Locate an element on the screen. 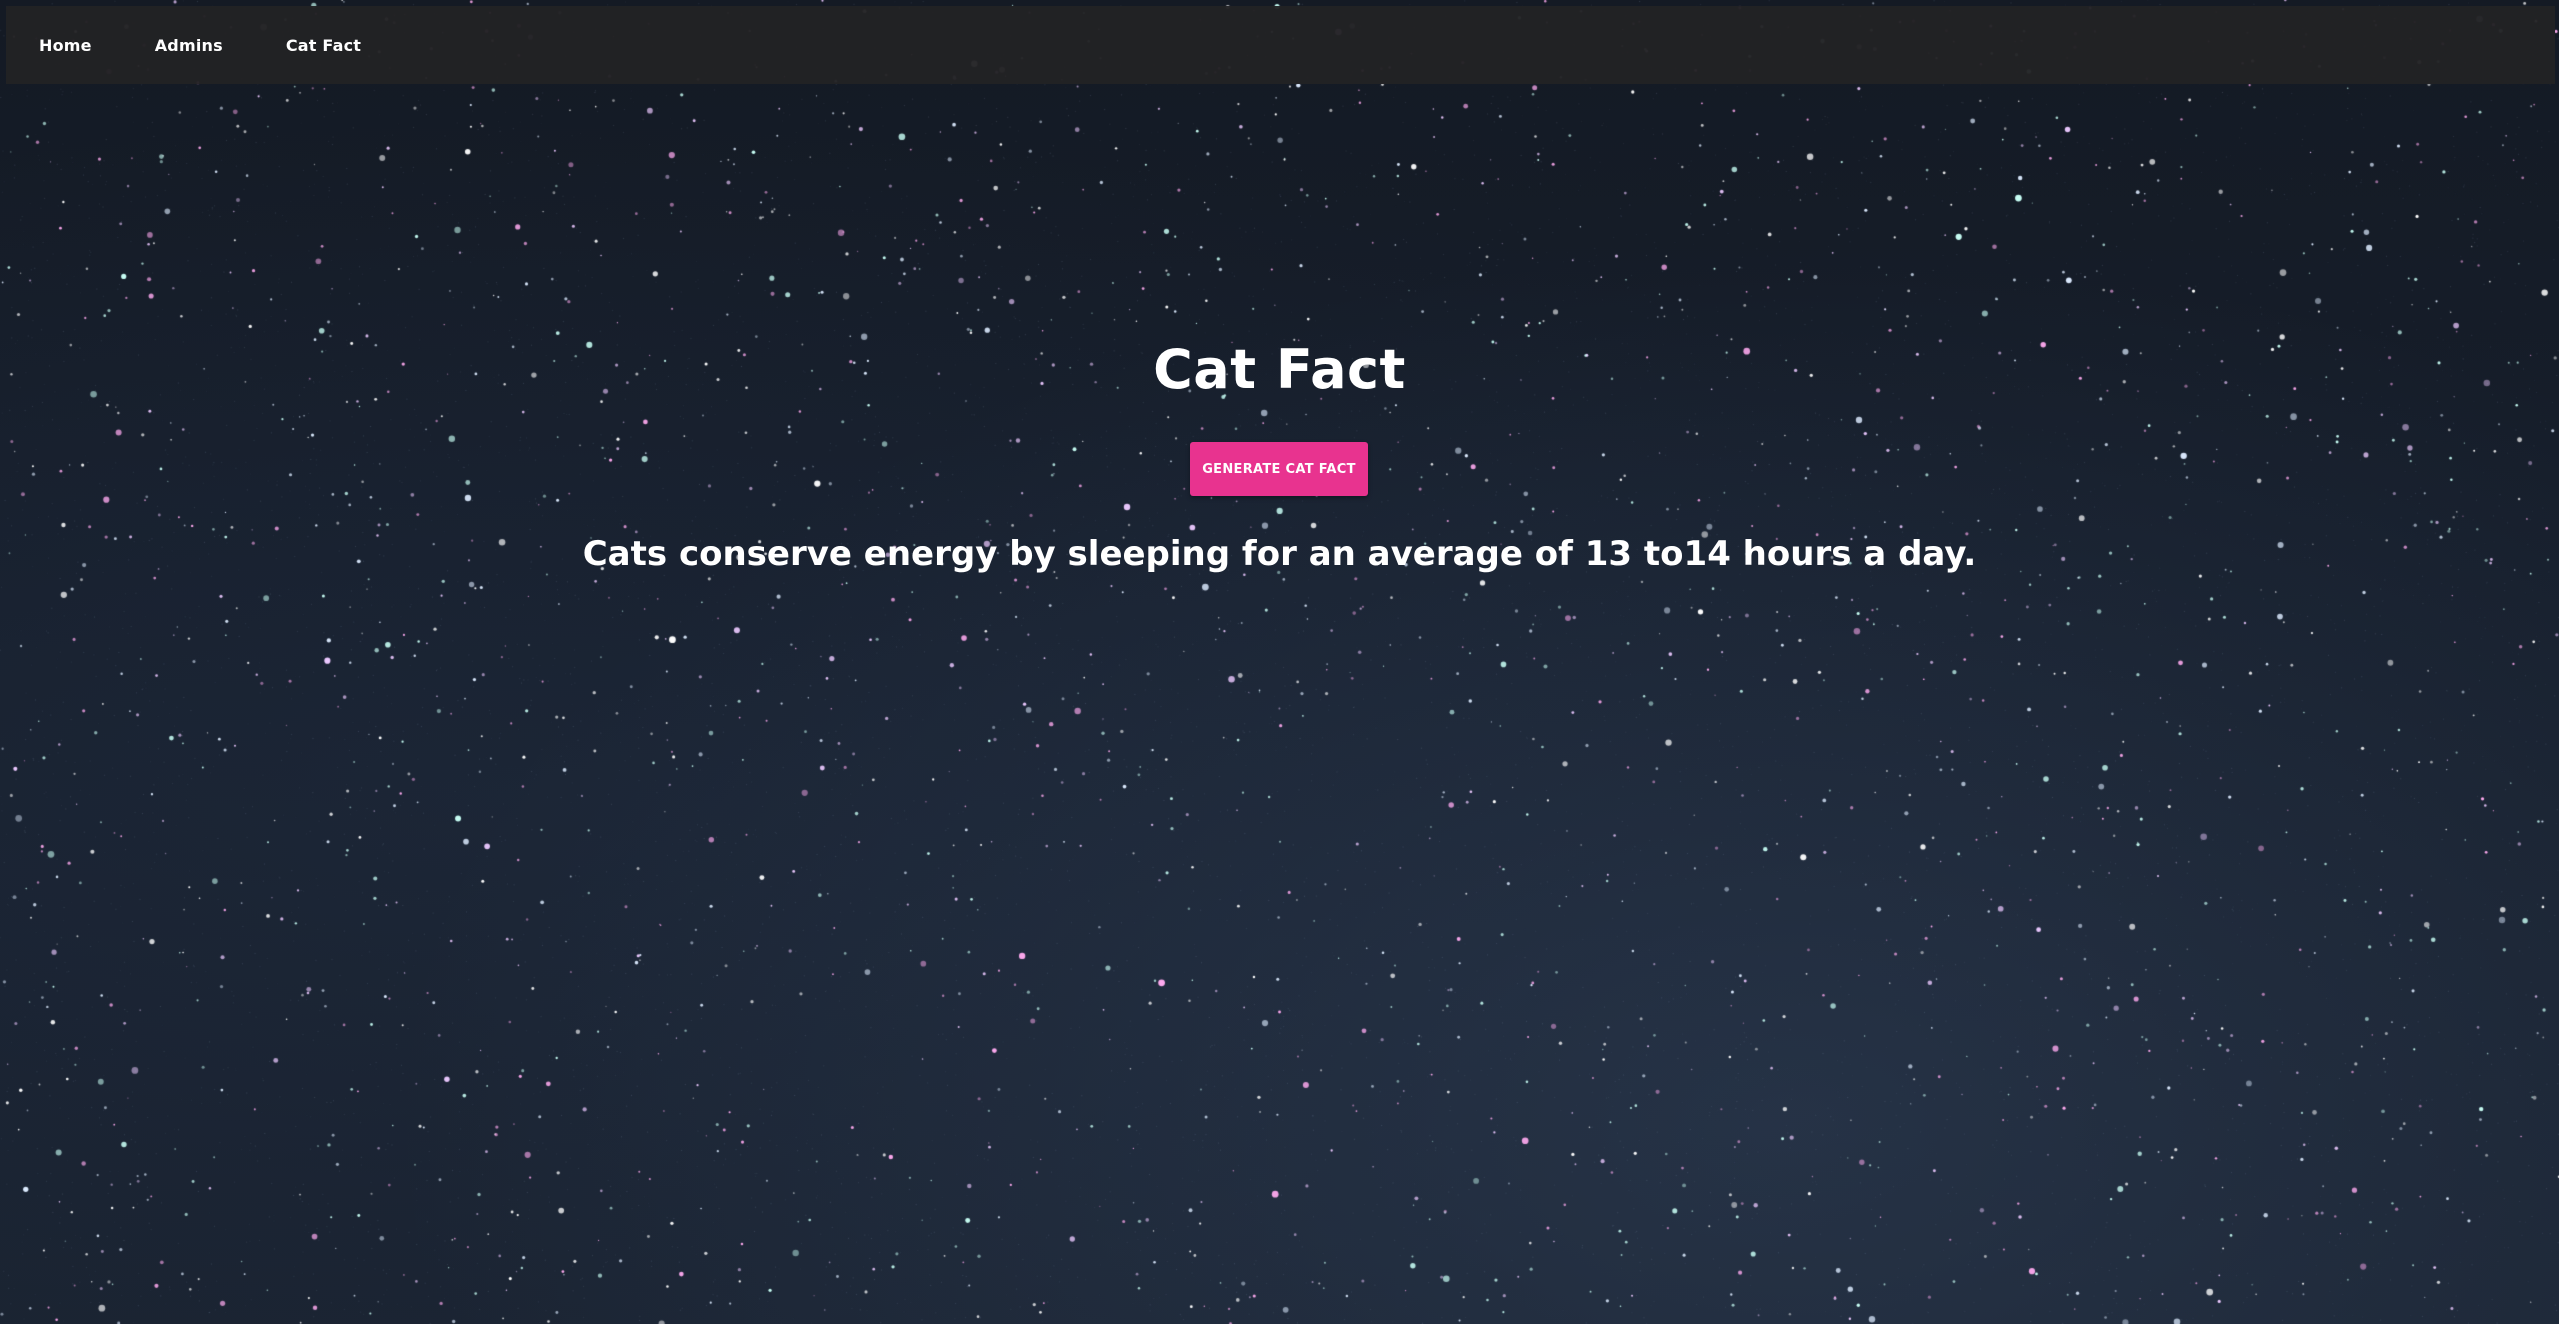 The height and width of the screenshot is (1324, 2559). top-navbar: Home Admins Cat Fact is located at coordinates (1280, 45).